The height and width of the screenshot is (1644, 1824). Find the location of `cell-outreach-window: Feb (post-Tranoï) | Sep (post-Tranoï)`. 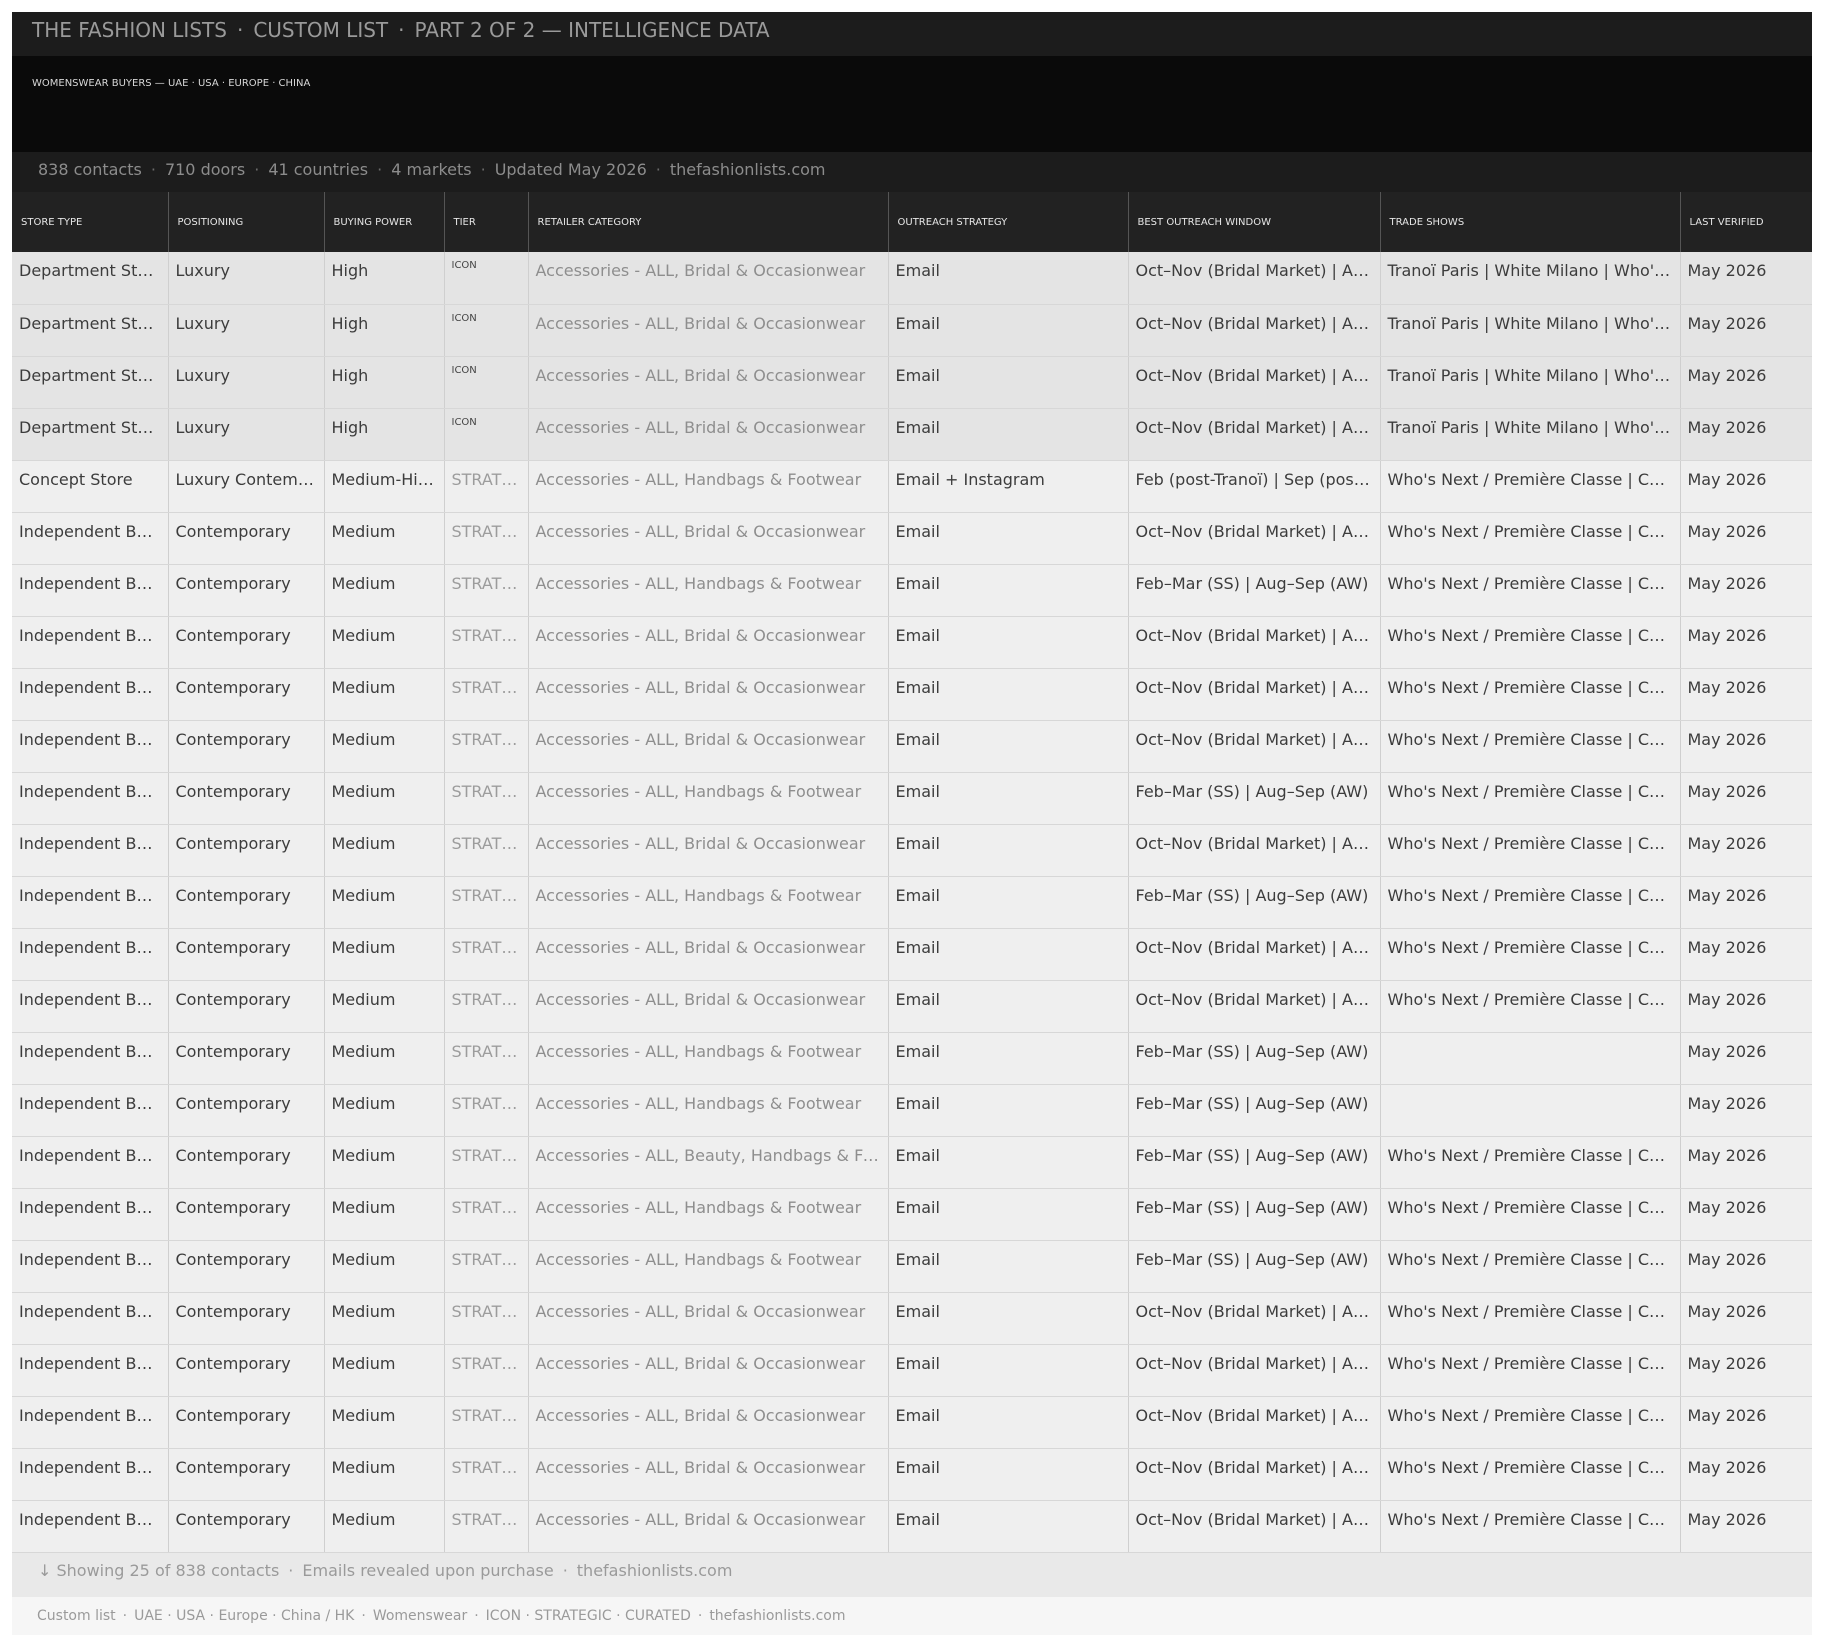

cell-outreach-window: Feb (post-Tranoï) | Sep (post-Tranoï) is located at coordinates (1254, 486).